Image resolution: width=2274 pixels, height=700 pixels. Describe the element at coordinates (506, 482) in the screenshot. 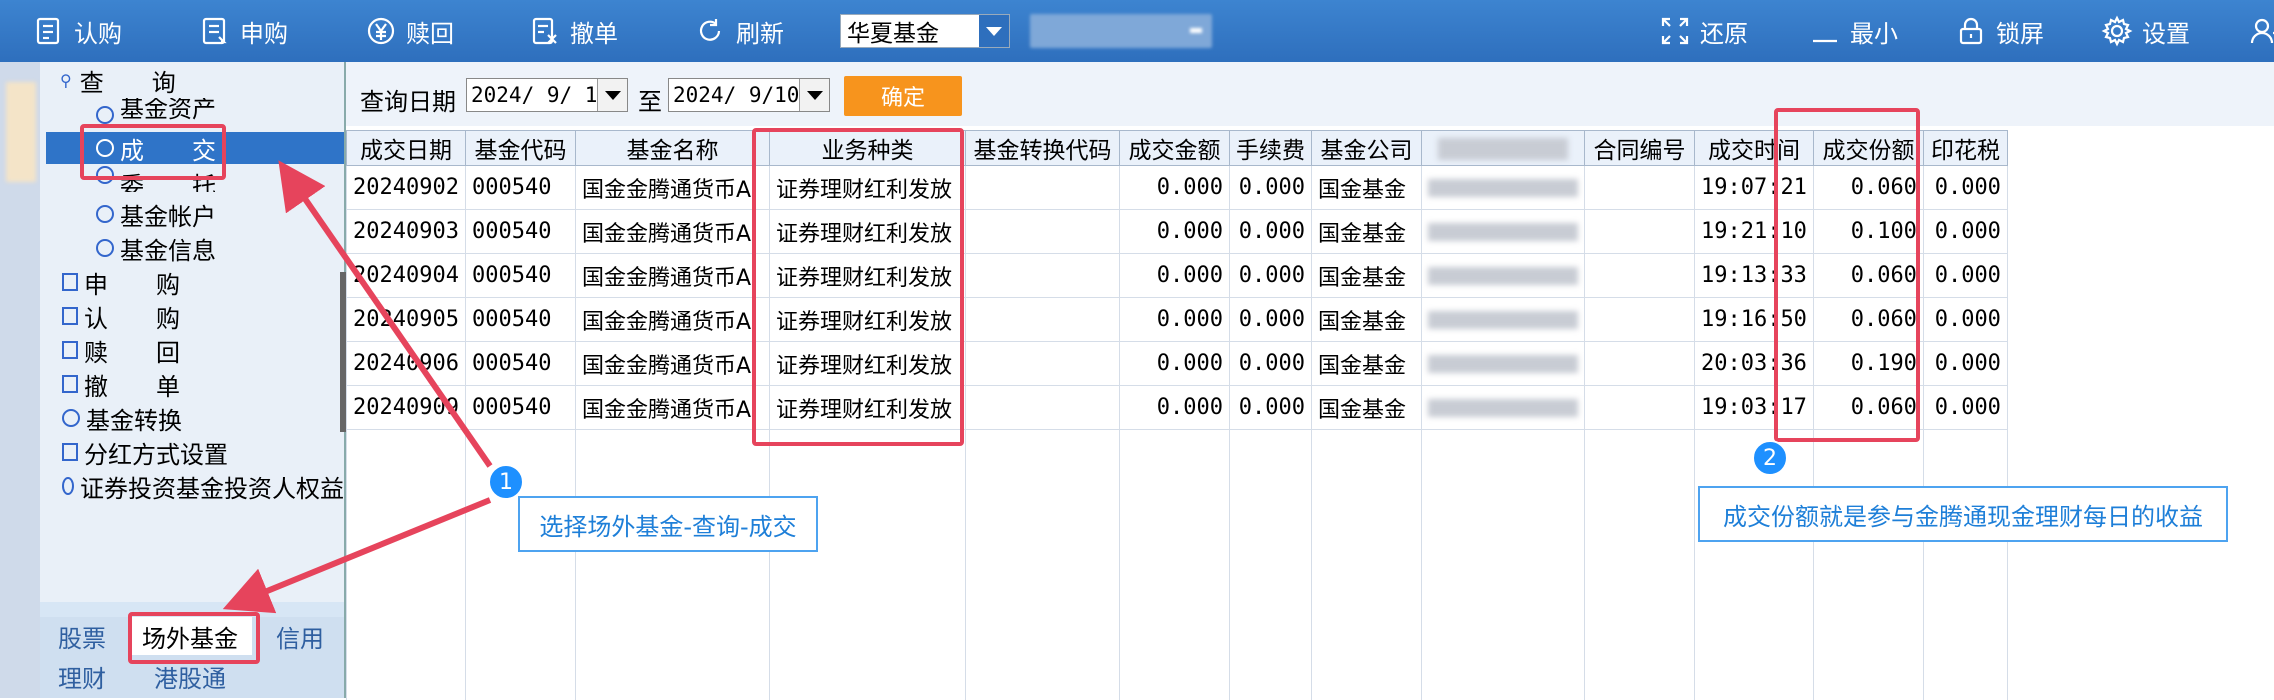

I see `callout-1-badge: 1` at that location.